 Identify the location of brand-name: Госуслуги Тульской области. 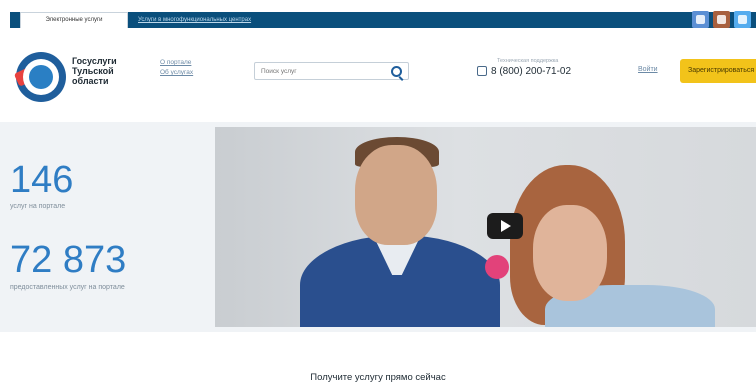
(107, 71).